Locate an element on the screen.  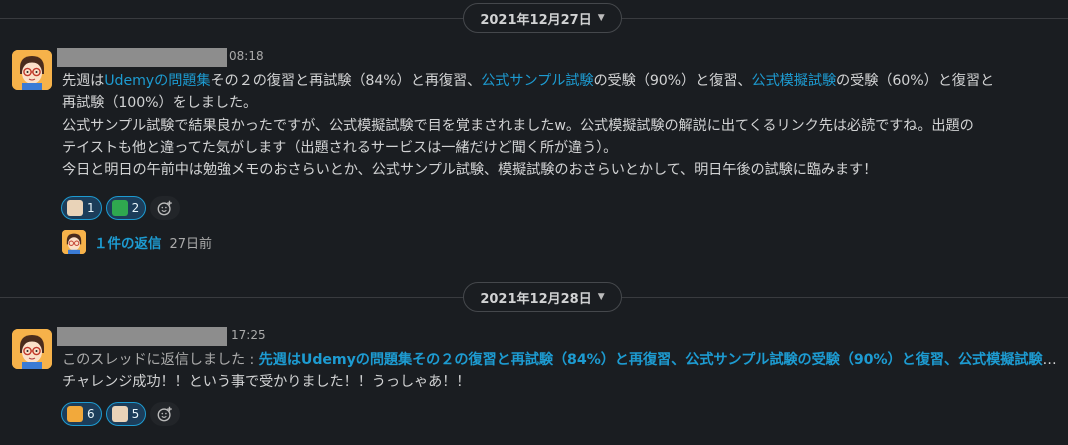
text-segment: の受験（60%）と復習と is located at coordinates (915, 81).